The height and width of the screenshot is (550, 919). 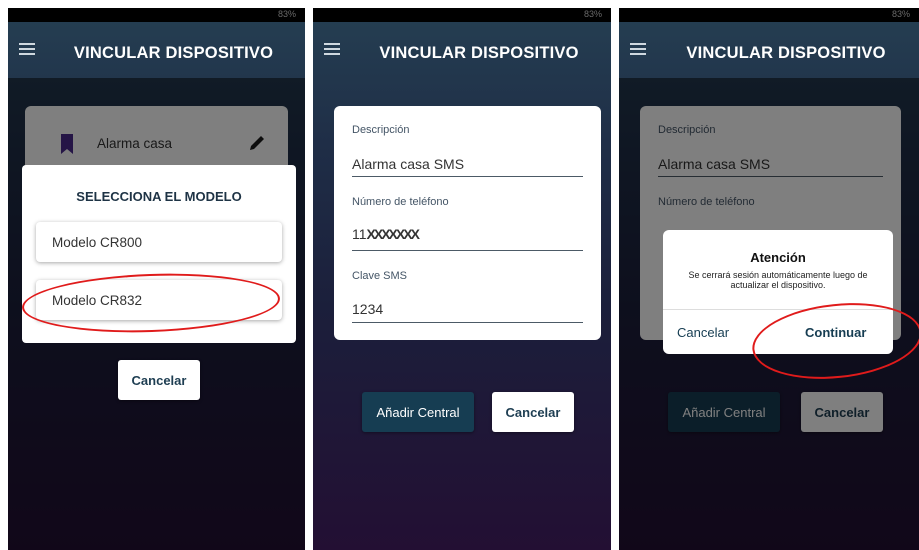 What do you see at coordinates (381, 130) in the screenshot?
I see `description-label: Descripción` at bounding box center [381, 130].